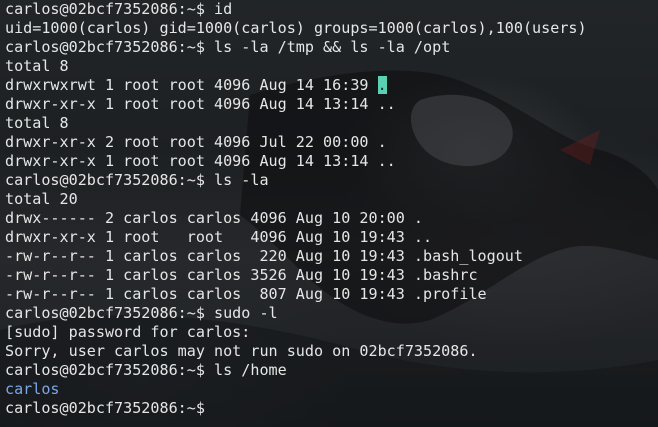 The height and width of the screenshot is (427, 658). I want to click on directory-name: carlos, so click(32, 389).